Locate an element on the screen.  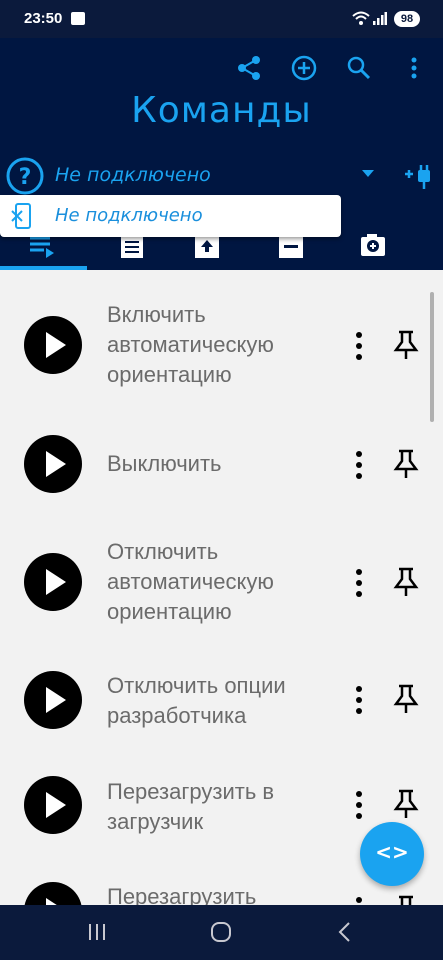
recent-apps-icon is located at coordinates (97, 932).